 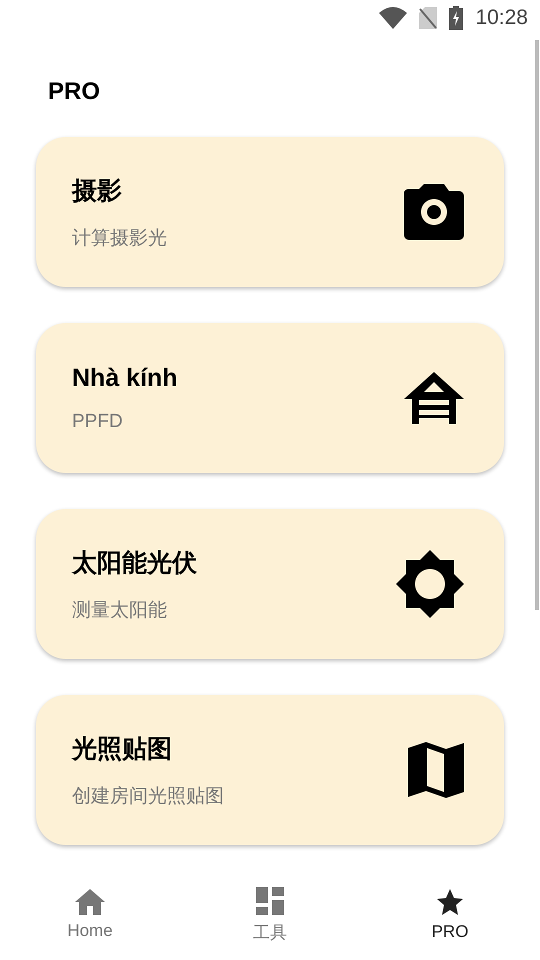 I want to click on home-icon, so click(x=90, y=902).